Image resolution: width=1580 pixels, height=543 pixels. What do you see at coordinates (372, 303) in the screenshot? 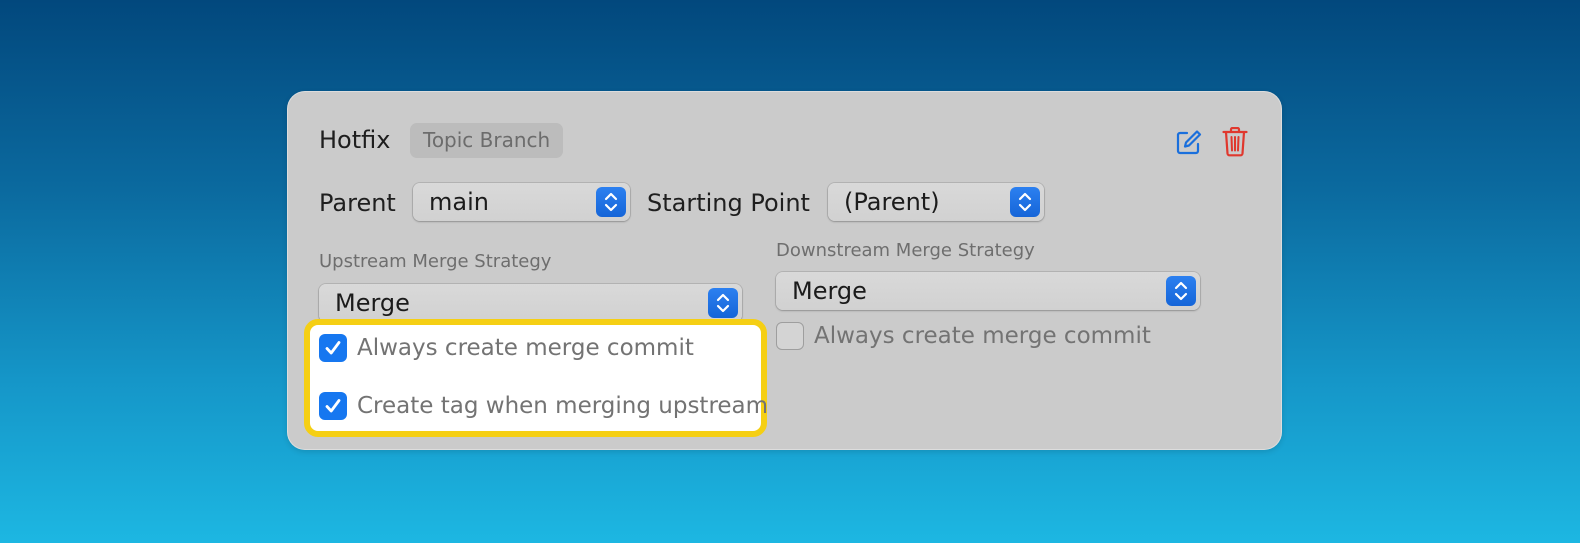
I see `upstream-strategy-value: Merge` at bounding box center [372, 303].